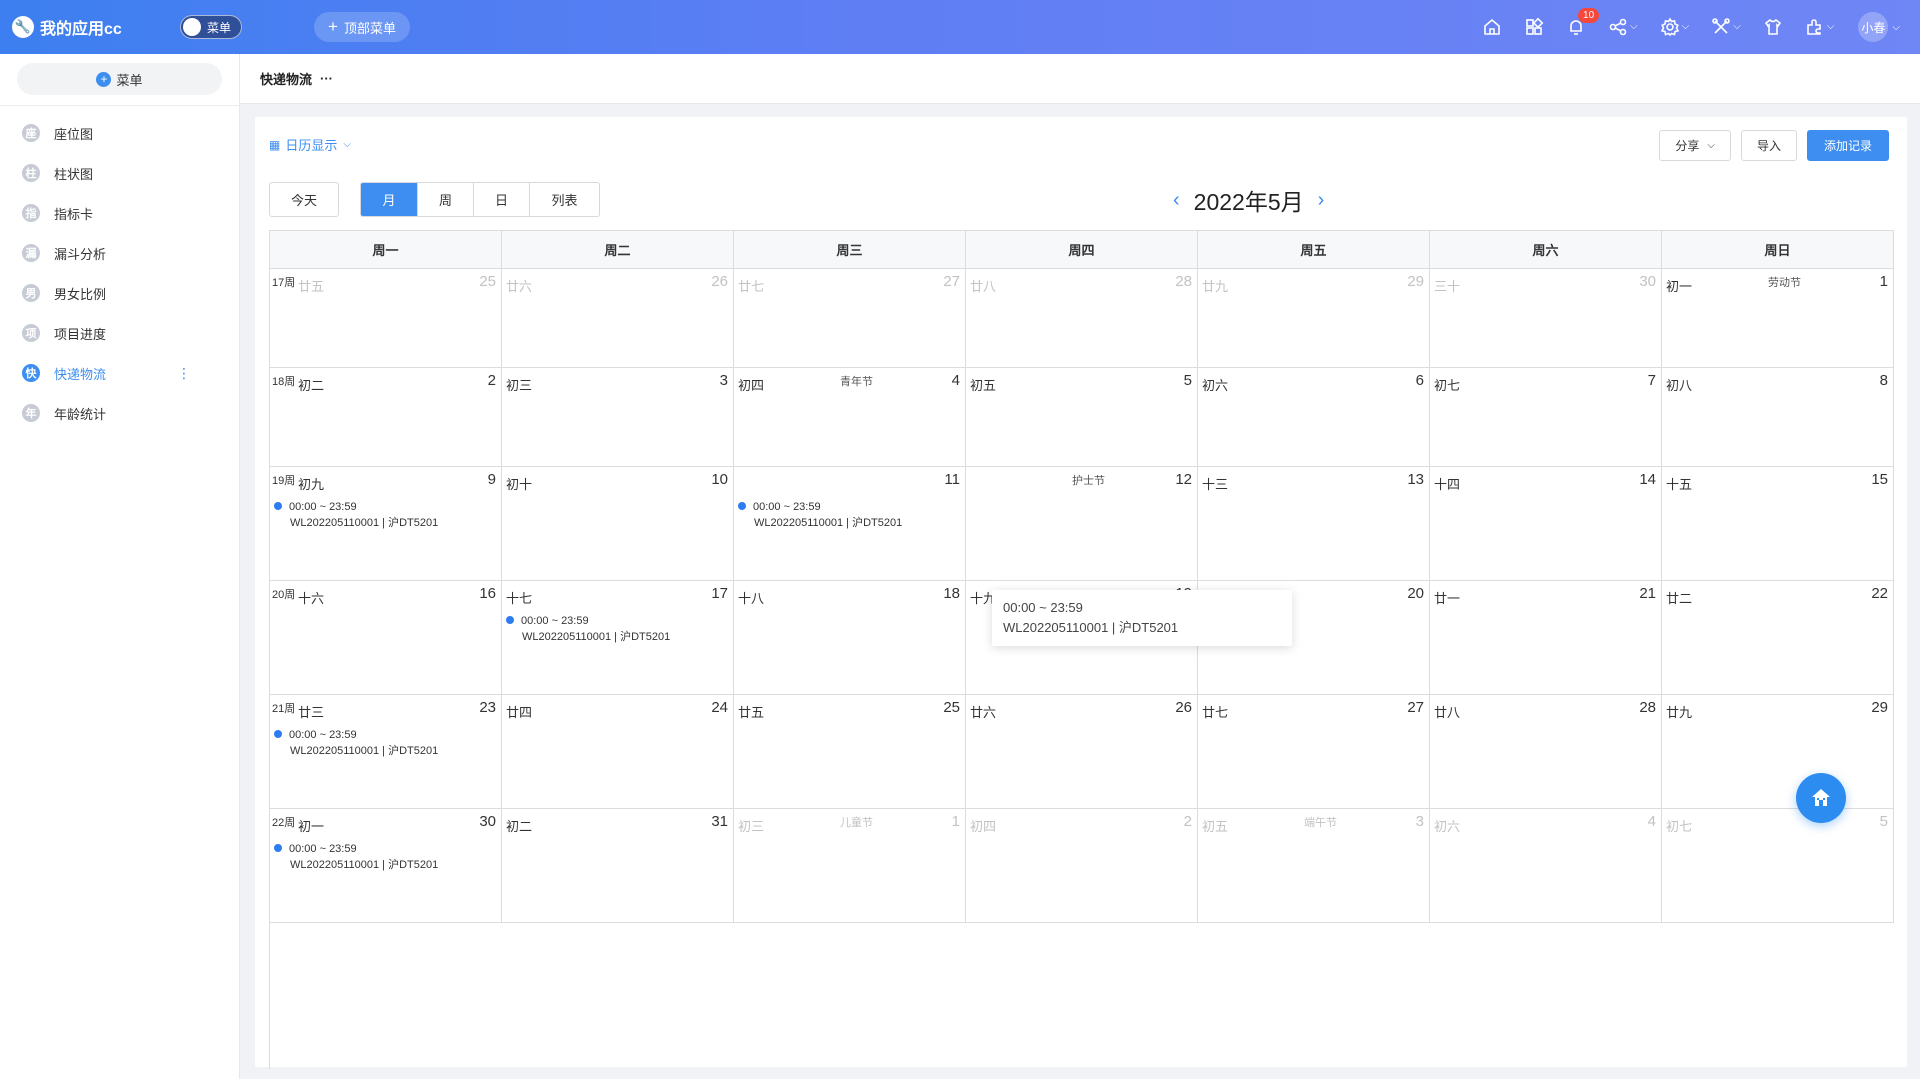 This screenshot has height=1079, width=1920. Describe the element at coordinates (487, 707) in the screenshot. I see `day-number: 23` at that location.